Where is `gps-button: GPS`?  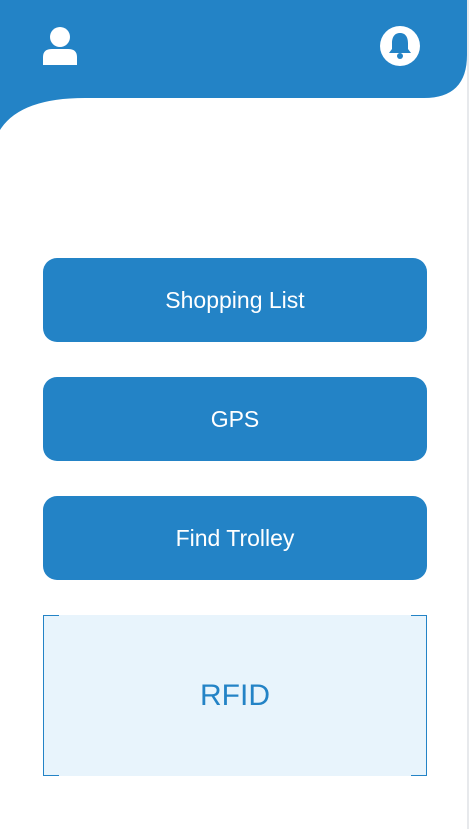
gps-button: GPS is located at coordinates (235, 419).